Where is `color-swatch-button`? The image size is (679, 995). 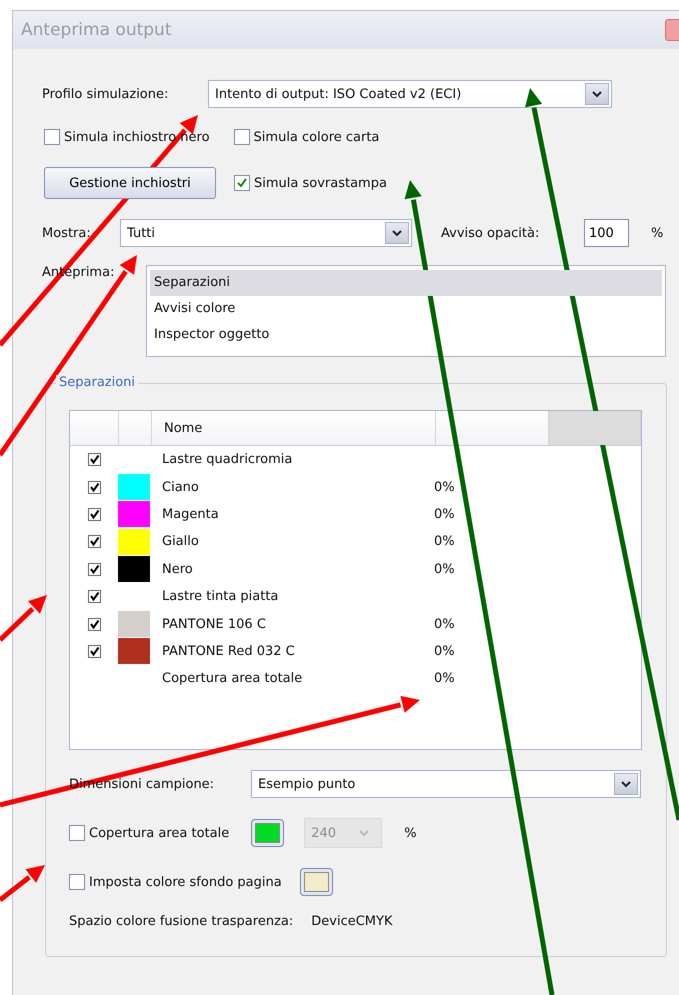 color-swatch-button is located at coordinates (316, 882).